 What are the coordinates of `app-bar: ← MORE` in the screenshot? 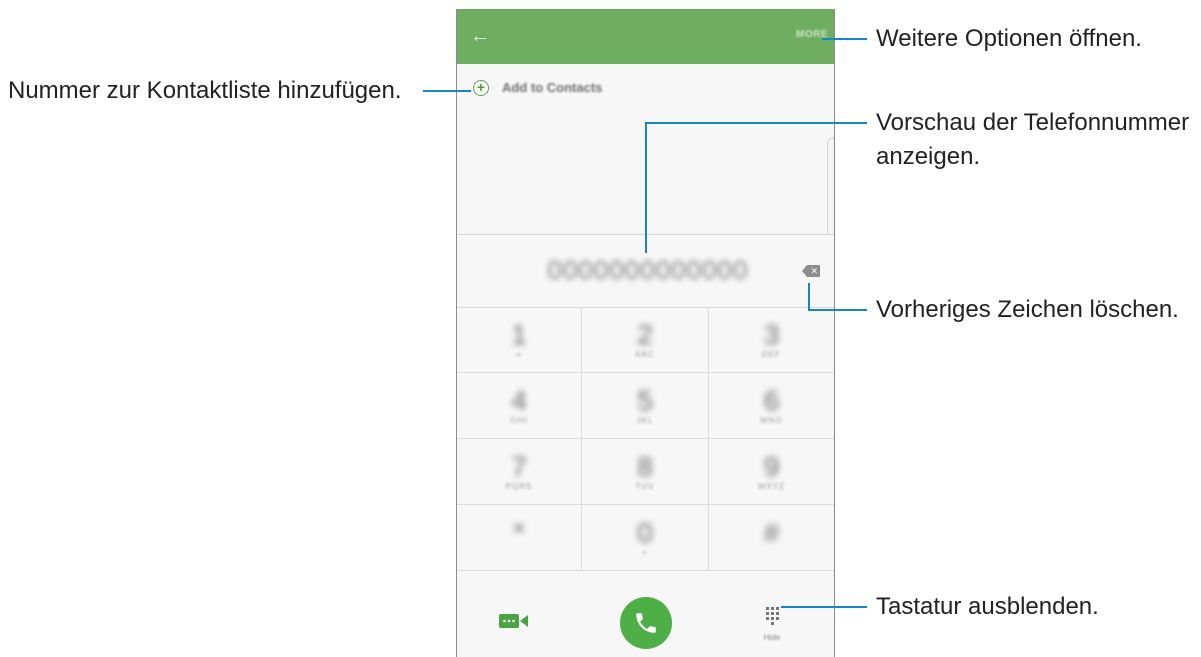 It's located at (645, 36).